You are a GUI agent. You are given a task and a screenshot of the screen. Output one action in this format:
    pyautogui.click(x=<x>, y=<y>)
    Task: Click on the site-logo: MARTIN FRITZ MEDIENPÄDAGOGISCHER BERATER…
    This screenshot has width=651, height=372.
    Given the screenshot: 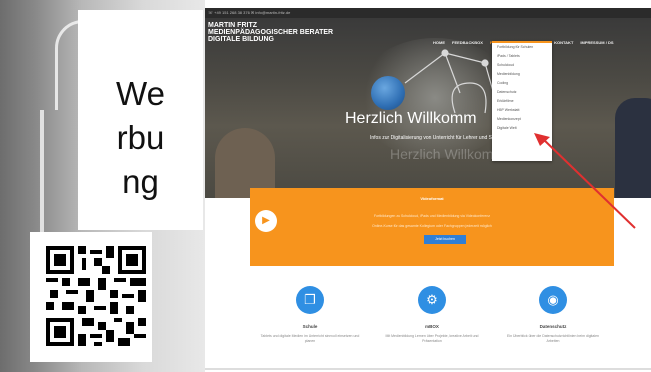 What is the action you would take?
    pyautogui.click(x=270, y=32)
    